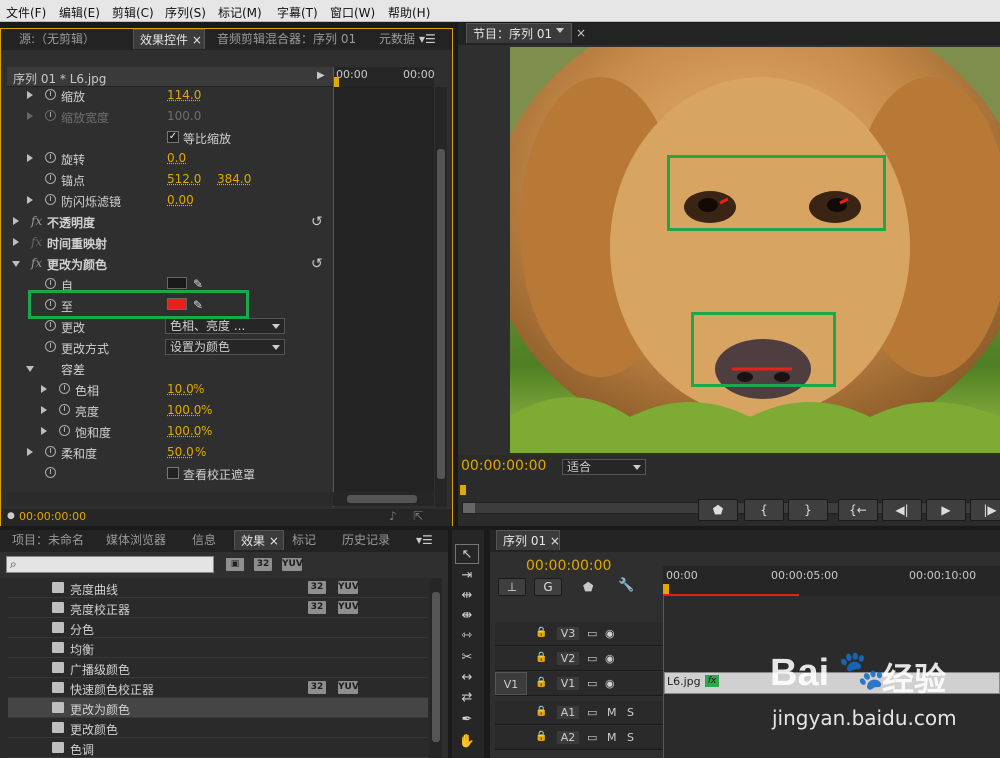 This screenshot has height=758, width=1000. Describe the element at coordinates (234, 179) in the screenshot. I see `anchor-y-value: 384.0` at that location.